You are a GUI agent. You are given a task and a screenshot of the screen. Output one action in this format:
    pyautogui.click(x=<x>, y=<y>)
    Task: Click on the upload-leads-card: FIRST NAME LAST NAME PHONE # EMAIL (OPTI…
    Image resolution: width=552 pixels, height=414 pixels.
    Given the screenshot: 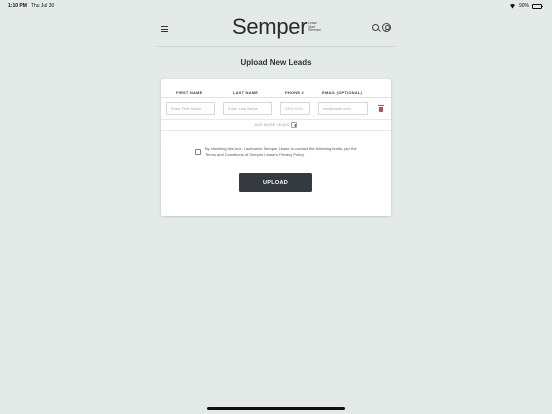 What is the action you would take?
    pyautogui.click(x=276, y=147)
    